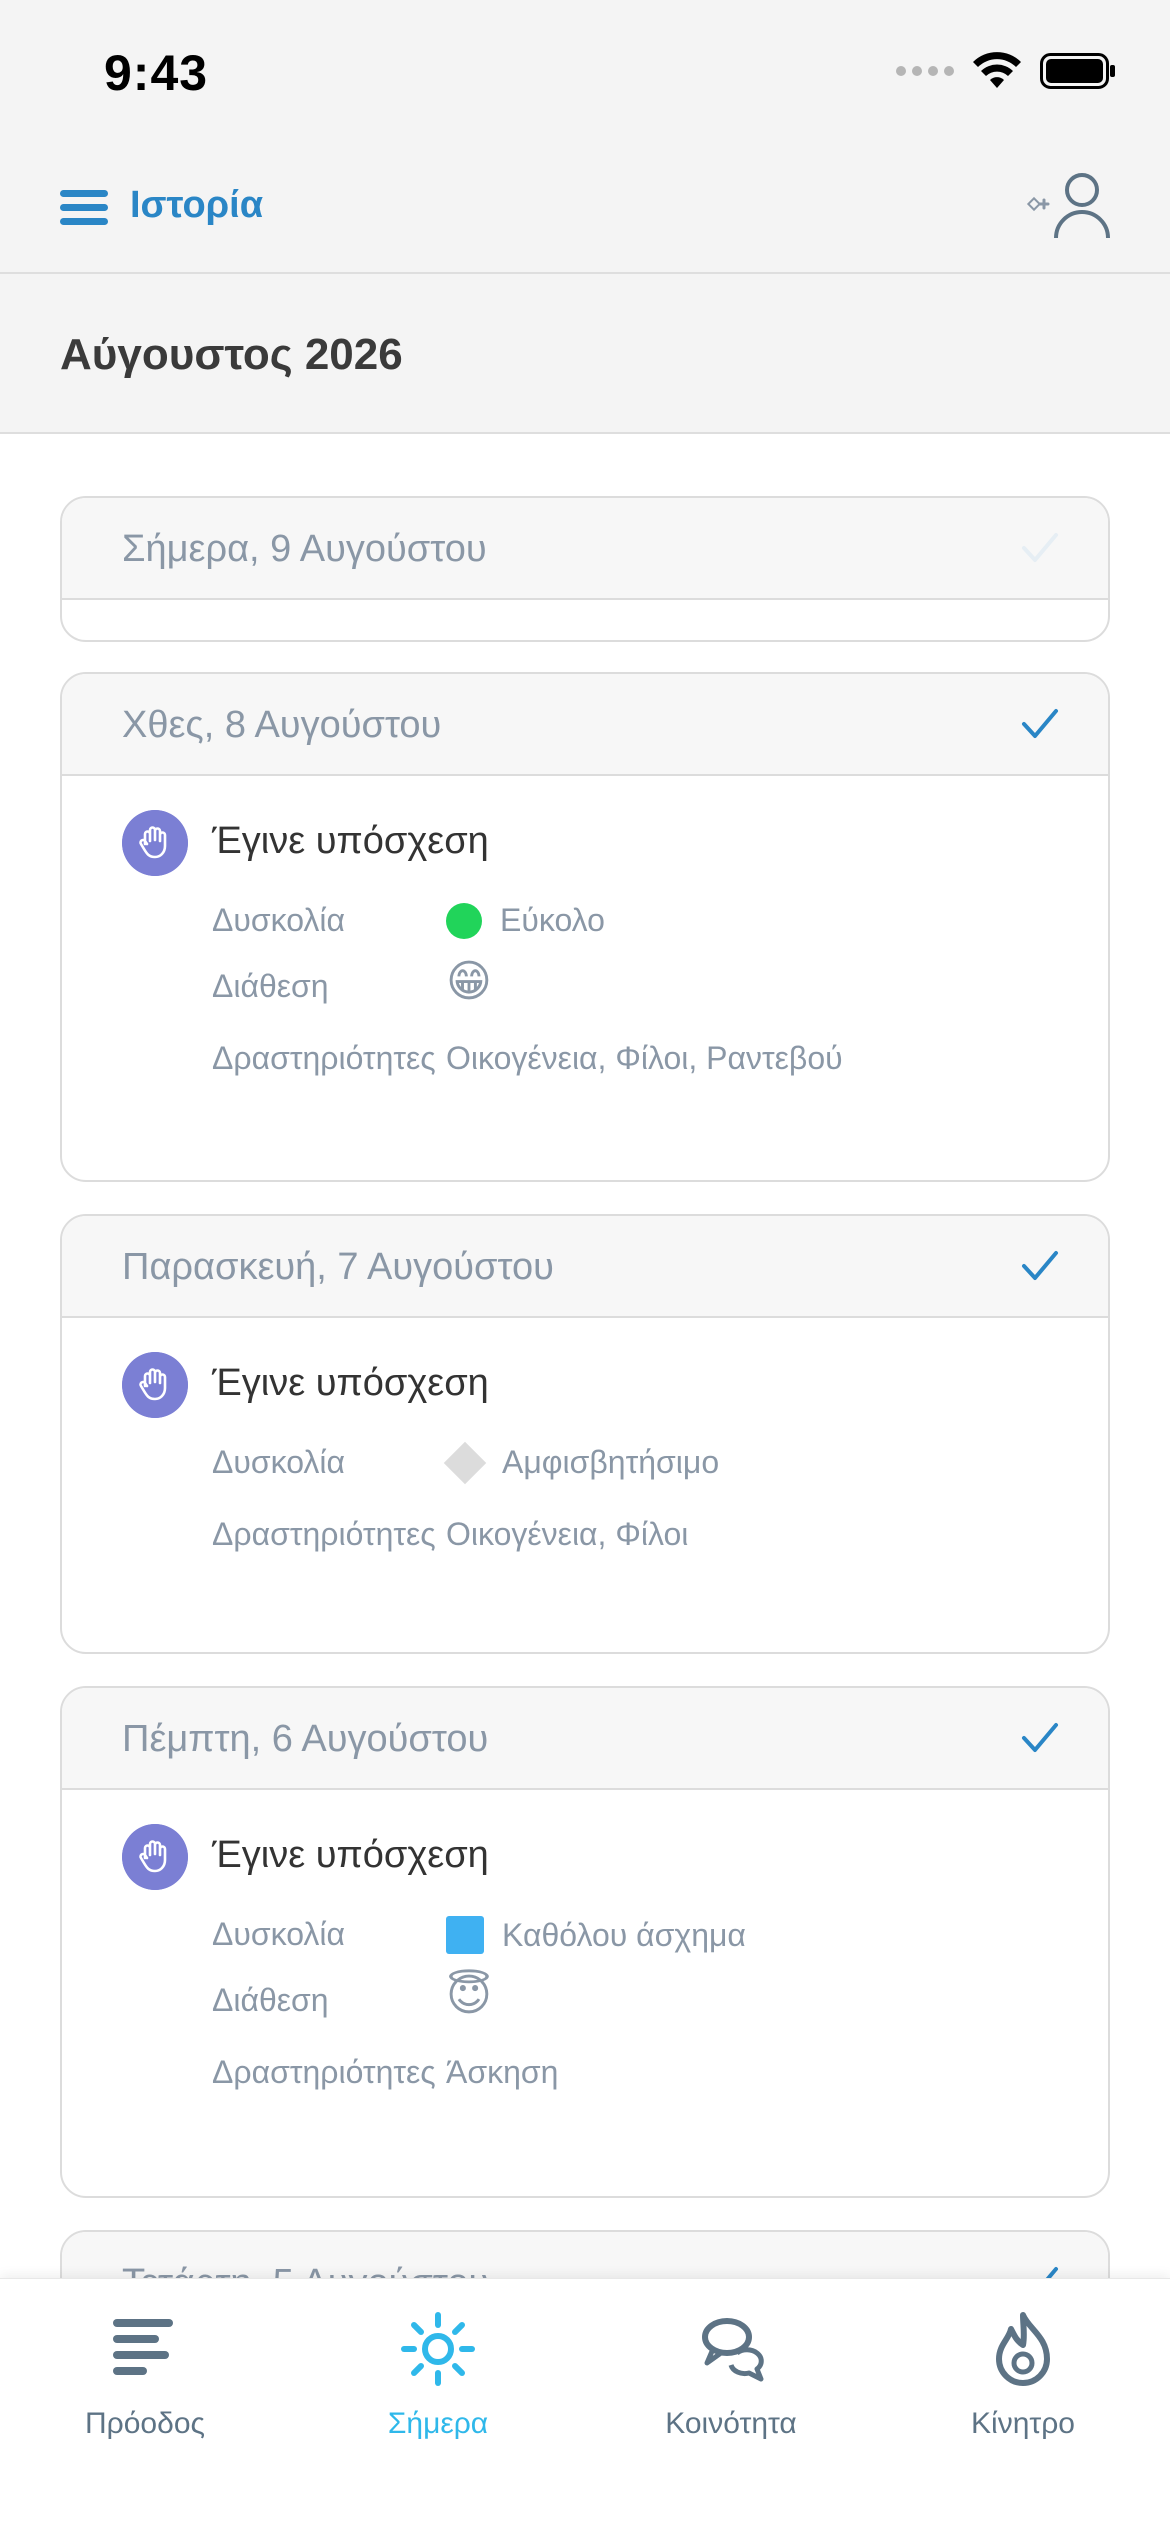  Describe the element at coordinates (624, 1934) in the screenshot. I see `difficulty-text: Καθόλου άσχημα` at that location.